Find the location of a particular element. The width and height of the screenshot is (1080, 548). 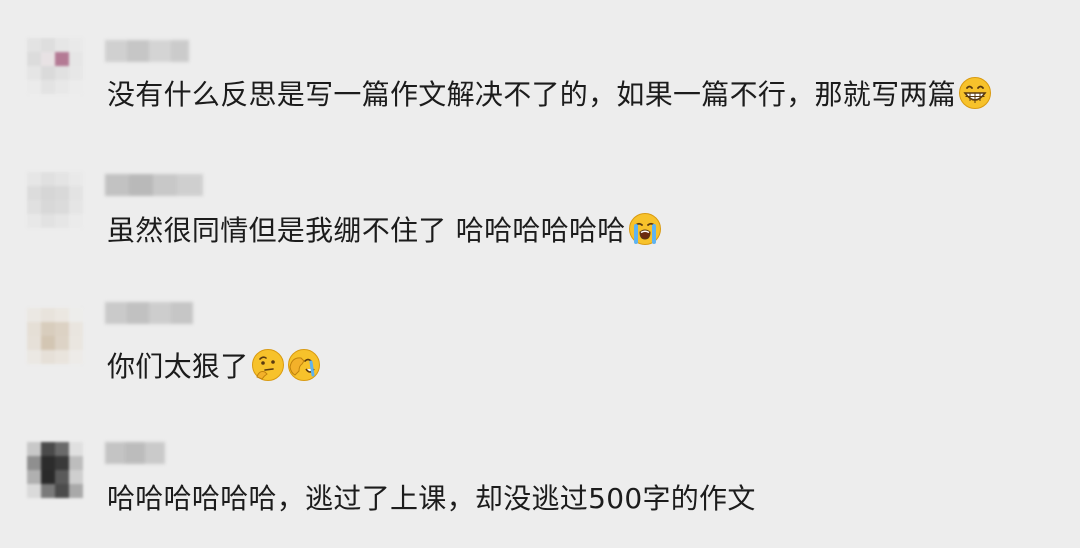

comment-item: 虽然很同情但是我绷不住了 哈哈哈哈哈哈 is located at coordinates (540, 212).